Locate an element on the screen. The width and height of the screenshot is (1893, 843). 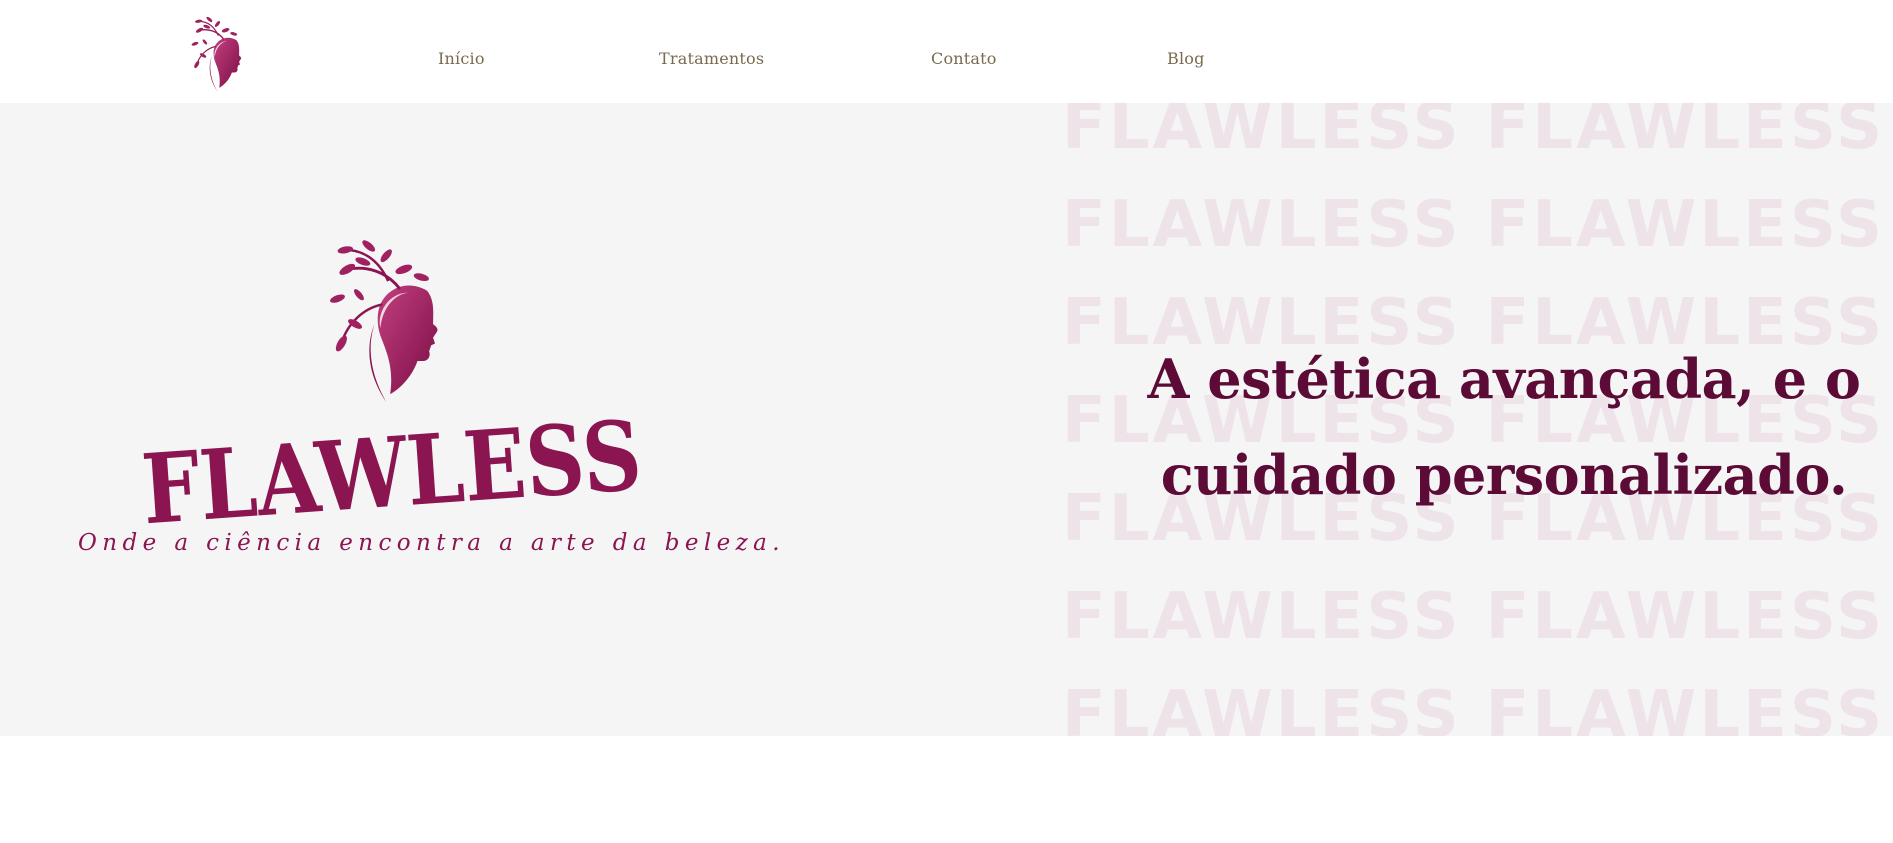
headline-line-1: A estética avançada, e o is located at coordinates (1504, 379).